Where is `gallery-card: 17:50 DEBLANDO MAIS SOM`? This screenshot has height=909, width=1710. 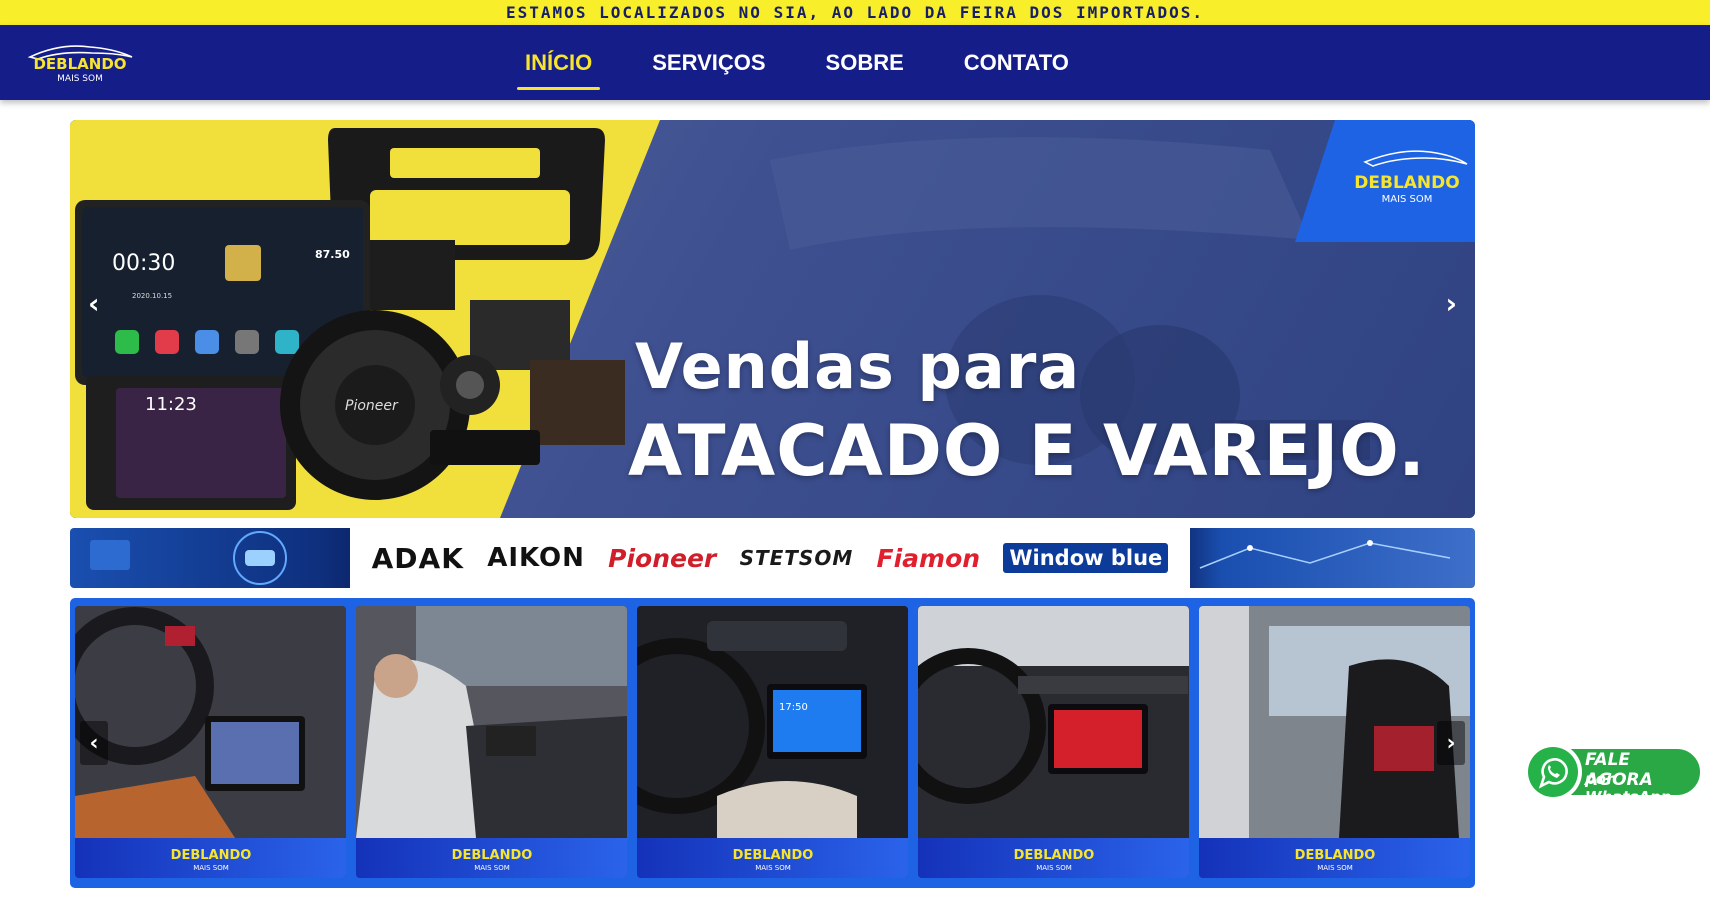 gallery-card: 17:50 DEBLANDO MAIS SOM is located at coordinates (772, 742).